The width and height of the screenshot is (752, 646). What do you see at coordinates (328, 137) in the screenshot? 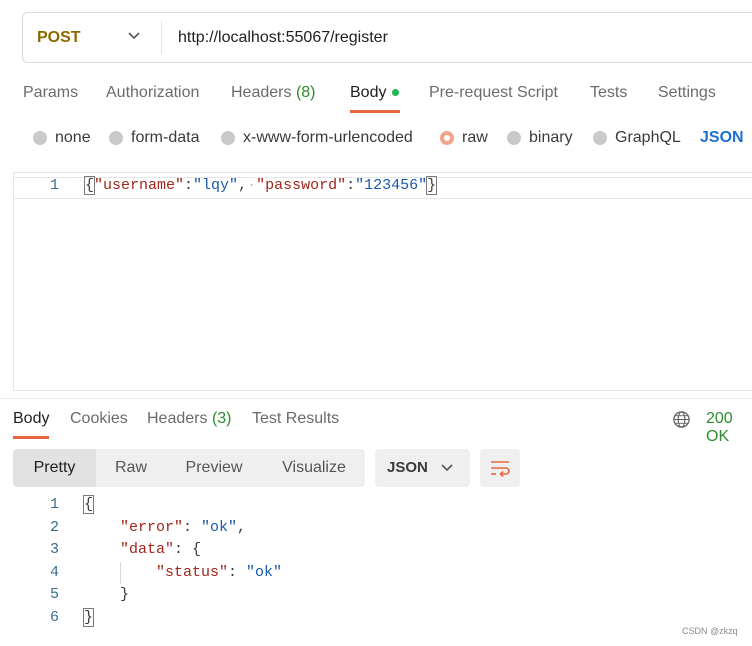
I see `radio-urlencoded-label: x-www-form-urlencoded` at bounding box center [328, 137].